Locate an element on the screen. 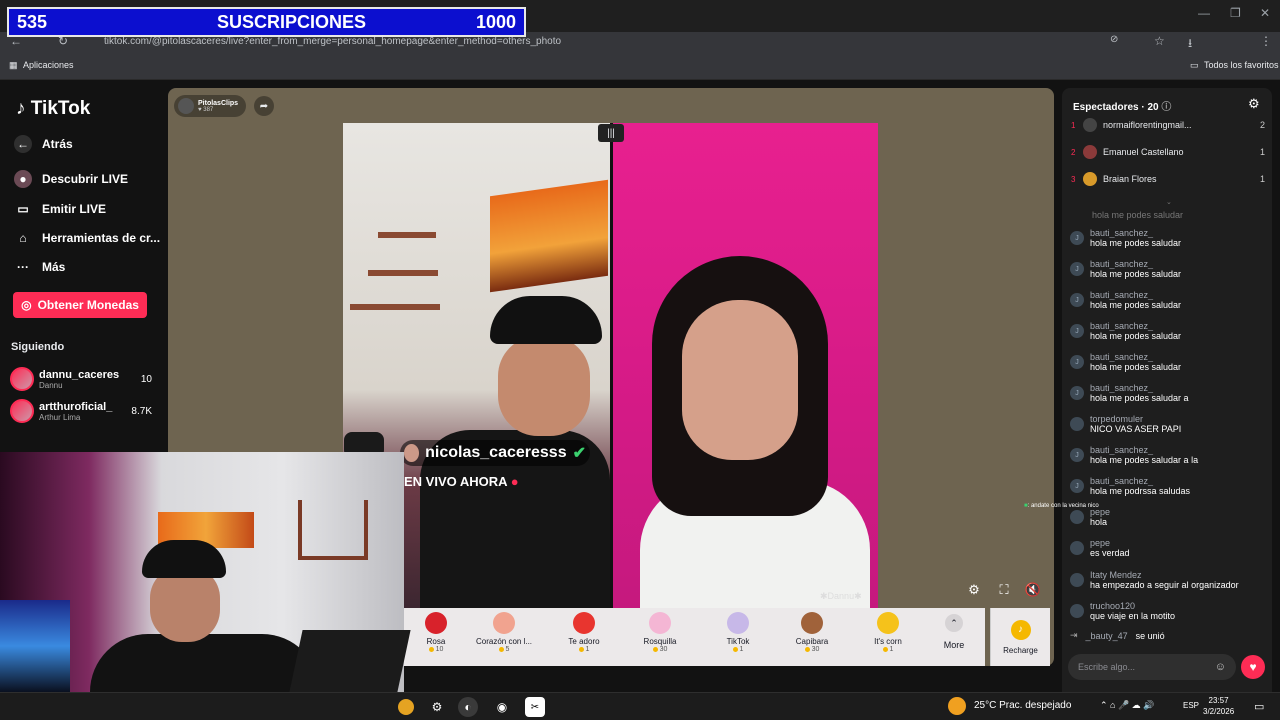 Image resolution: width=1280 pixels, height=720 pixels. windows-taskbar is located at coordinates (640, 706).